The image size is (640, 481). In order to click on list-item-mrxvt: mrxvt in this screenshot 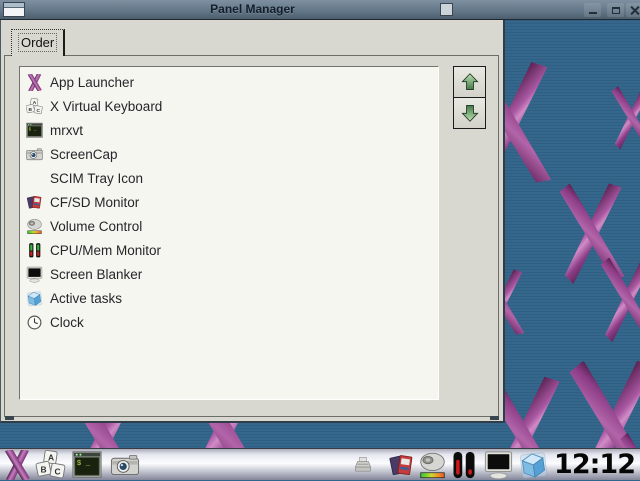, I will do `click(229, 130)`.